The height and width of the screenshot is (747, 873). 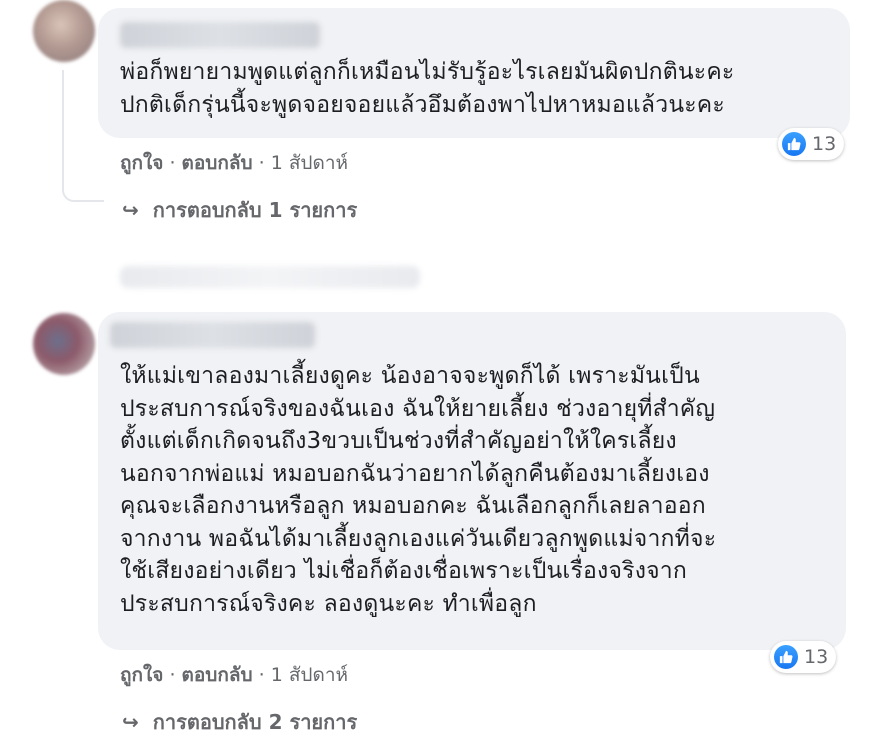 I want to click on replies-label: การตอบกลับ 2 รายการ, so click(x=255, y=722).